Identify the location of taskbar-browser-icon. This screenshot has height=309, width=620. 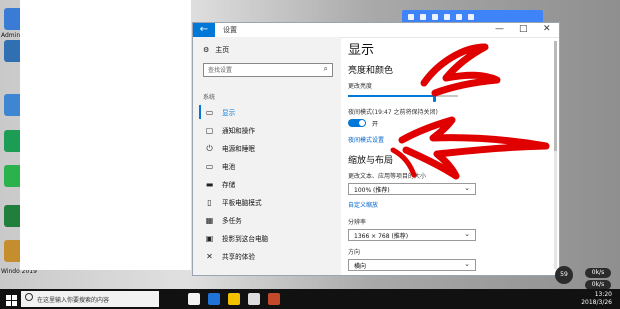
(214, 299).